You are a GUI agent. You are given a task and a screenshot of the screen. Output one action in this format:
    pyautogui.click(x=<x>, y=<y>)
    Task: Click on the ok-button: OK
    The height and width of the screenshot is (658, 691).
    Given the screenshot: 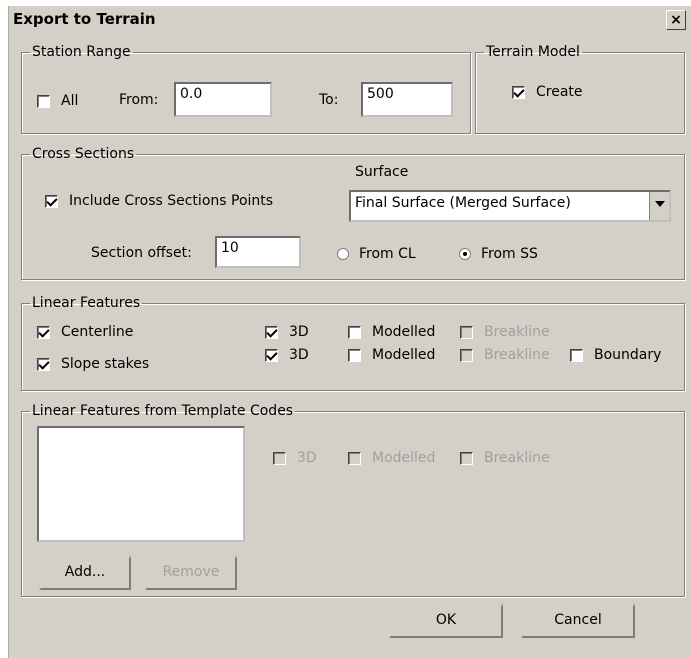 What is the action you would take?
    pyautogui.click(x=446, y=621)
    